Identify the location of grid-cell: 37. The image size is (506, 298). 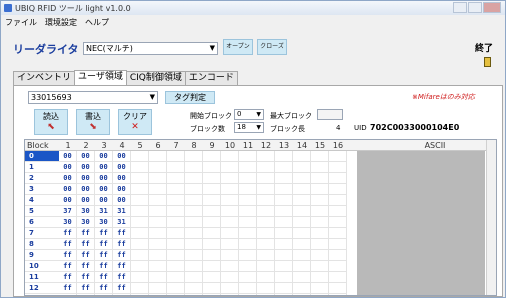
(68, 211).